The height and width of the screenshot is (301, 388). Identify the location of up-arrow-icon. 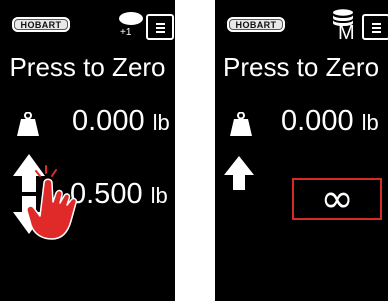
(239, 173).